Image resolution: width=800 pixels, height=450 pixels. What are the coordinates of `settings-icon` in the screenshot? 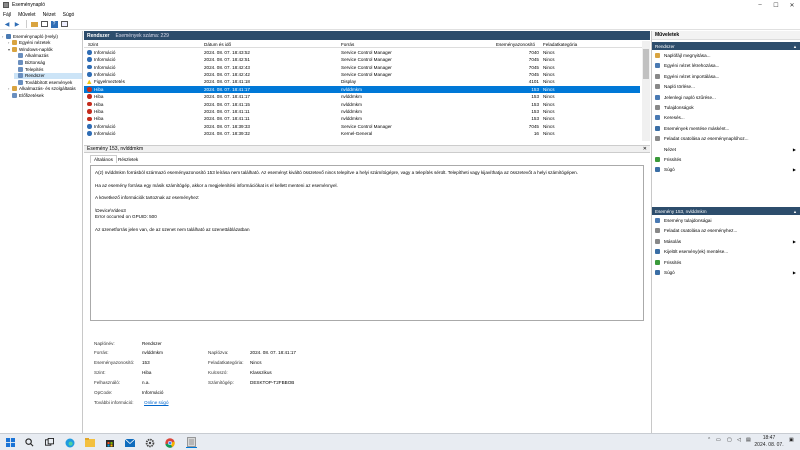 It's located at (149, 442).